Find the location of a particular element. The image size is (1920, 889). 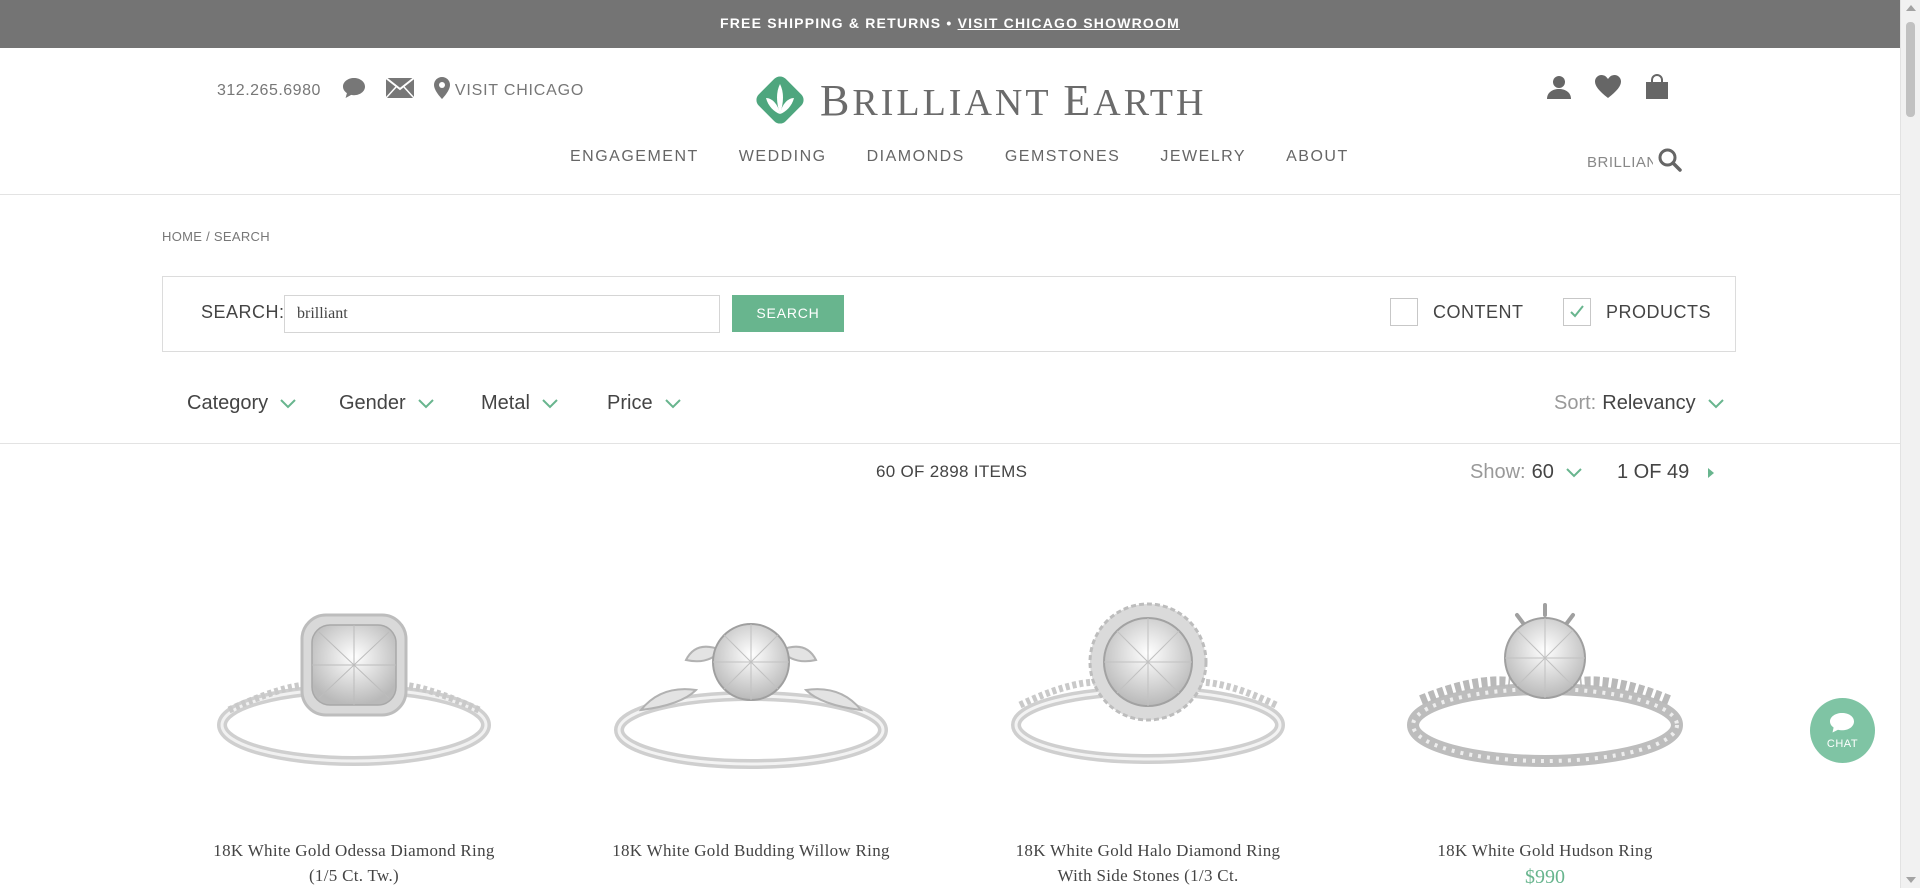

filter-gender: Gender is located at coordinates (386, 403).